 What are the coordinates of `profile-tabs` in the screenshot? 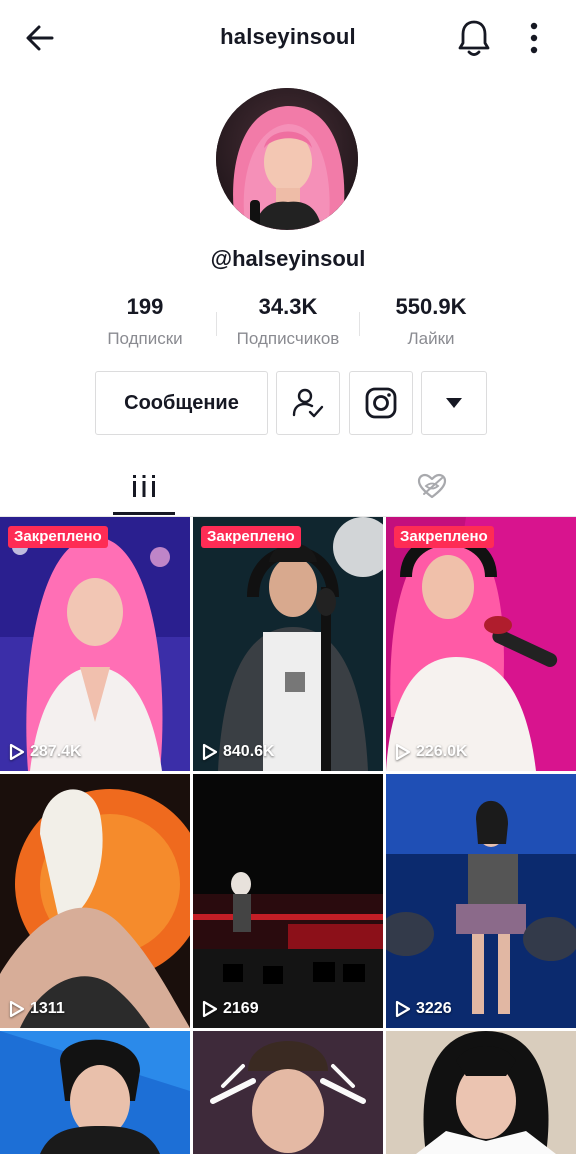 It's located at (288, 486).